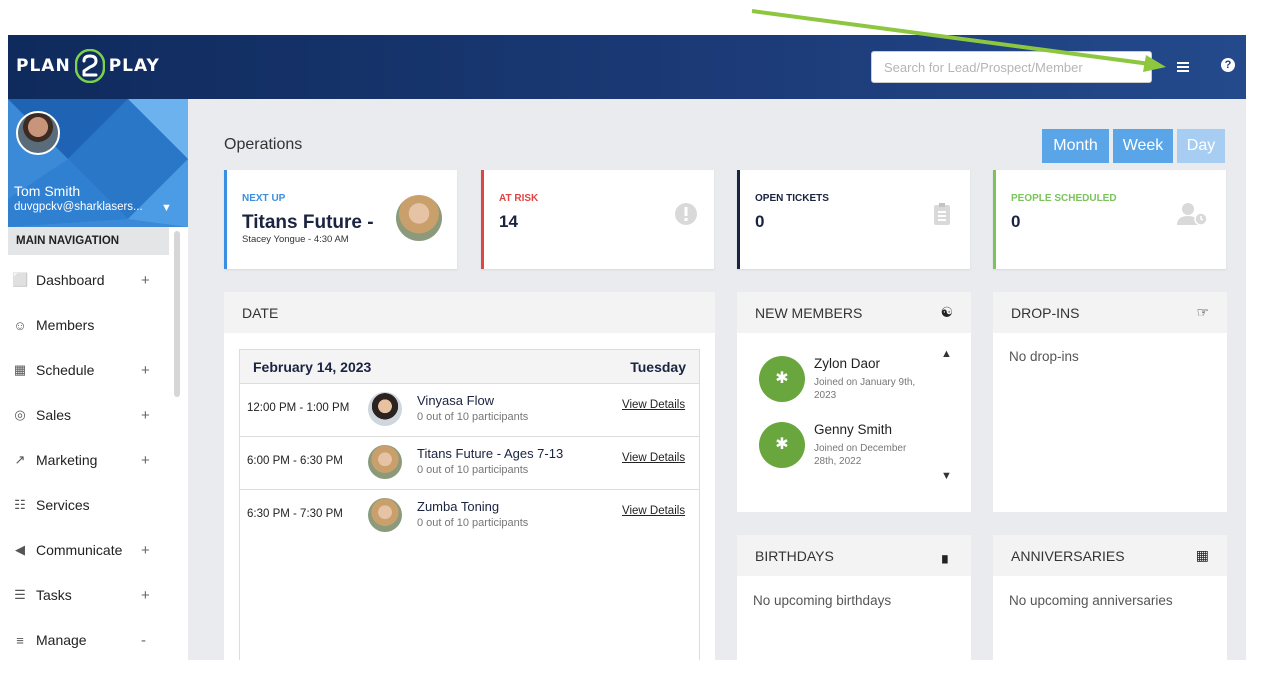 The height and width of the screenshot is (690, 1266). I want to click on annotation-arrow, so click(958, 40).